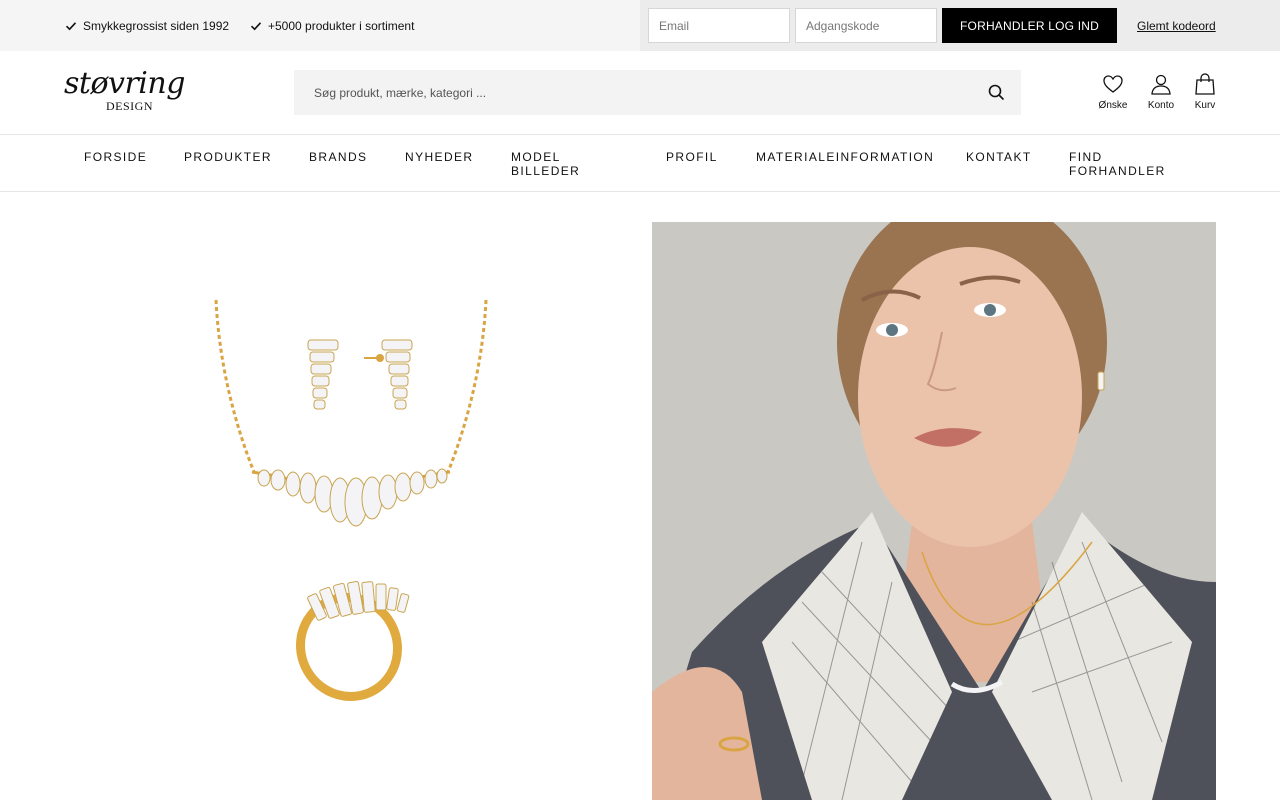 This screenshot has height=805, width=1280. I want to click on wishlist-label: Ønske, so click(1113, 105).